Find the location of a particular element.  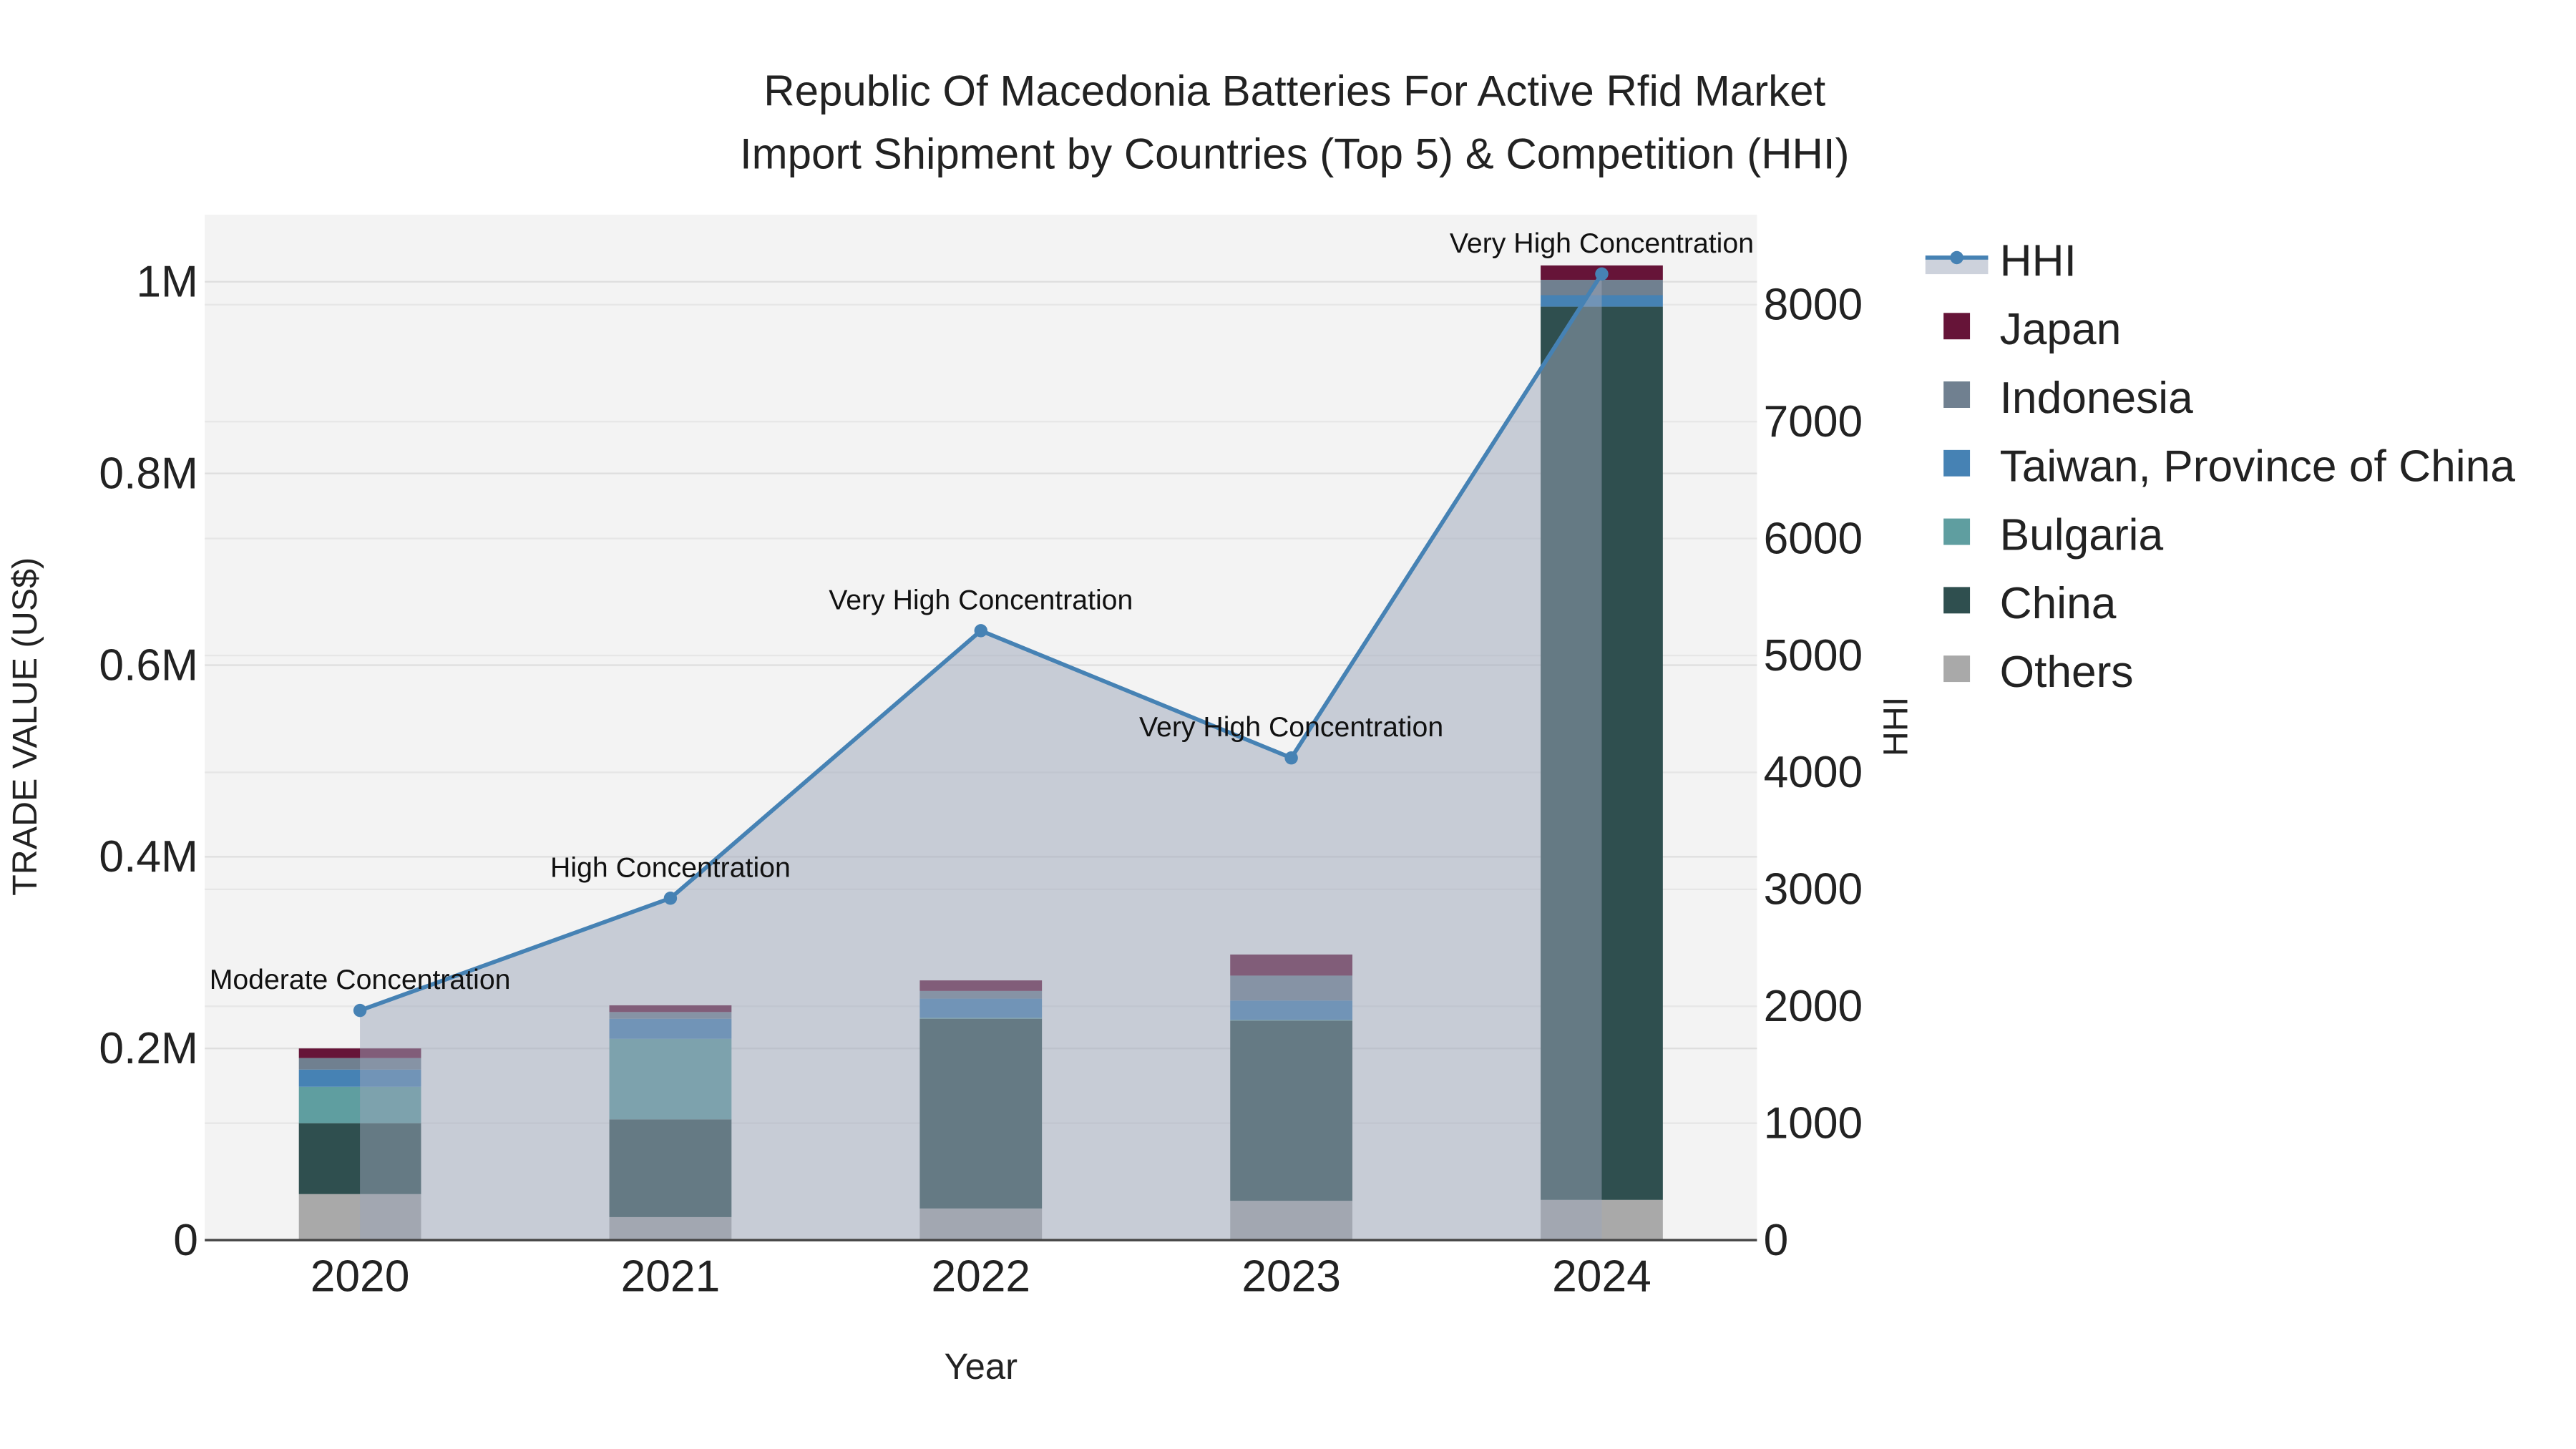

legend-item-others: Others is located at coordinates (2038, 672).